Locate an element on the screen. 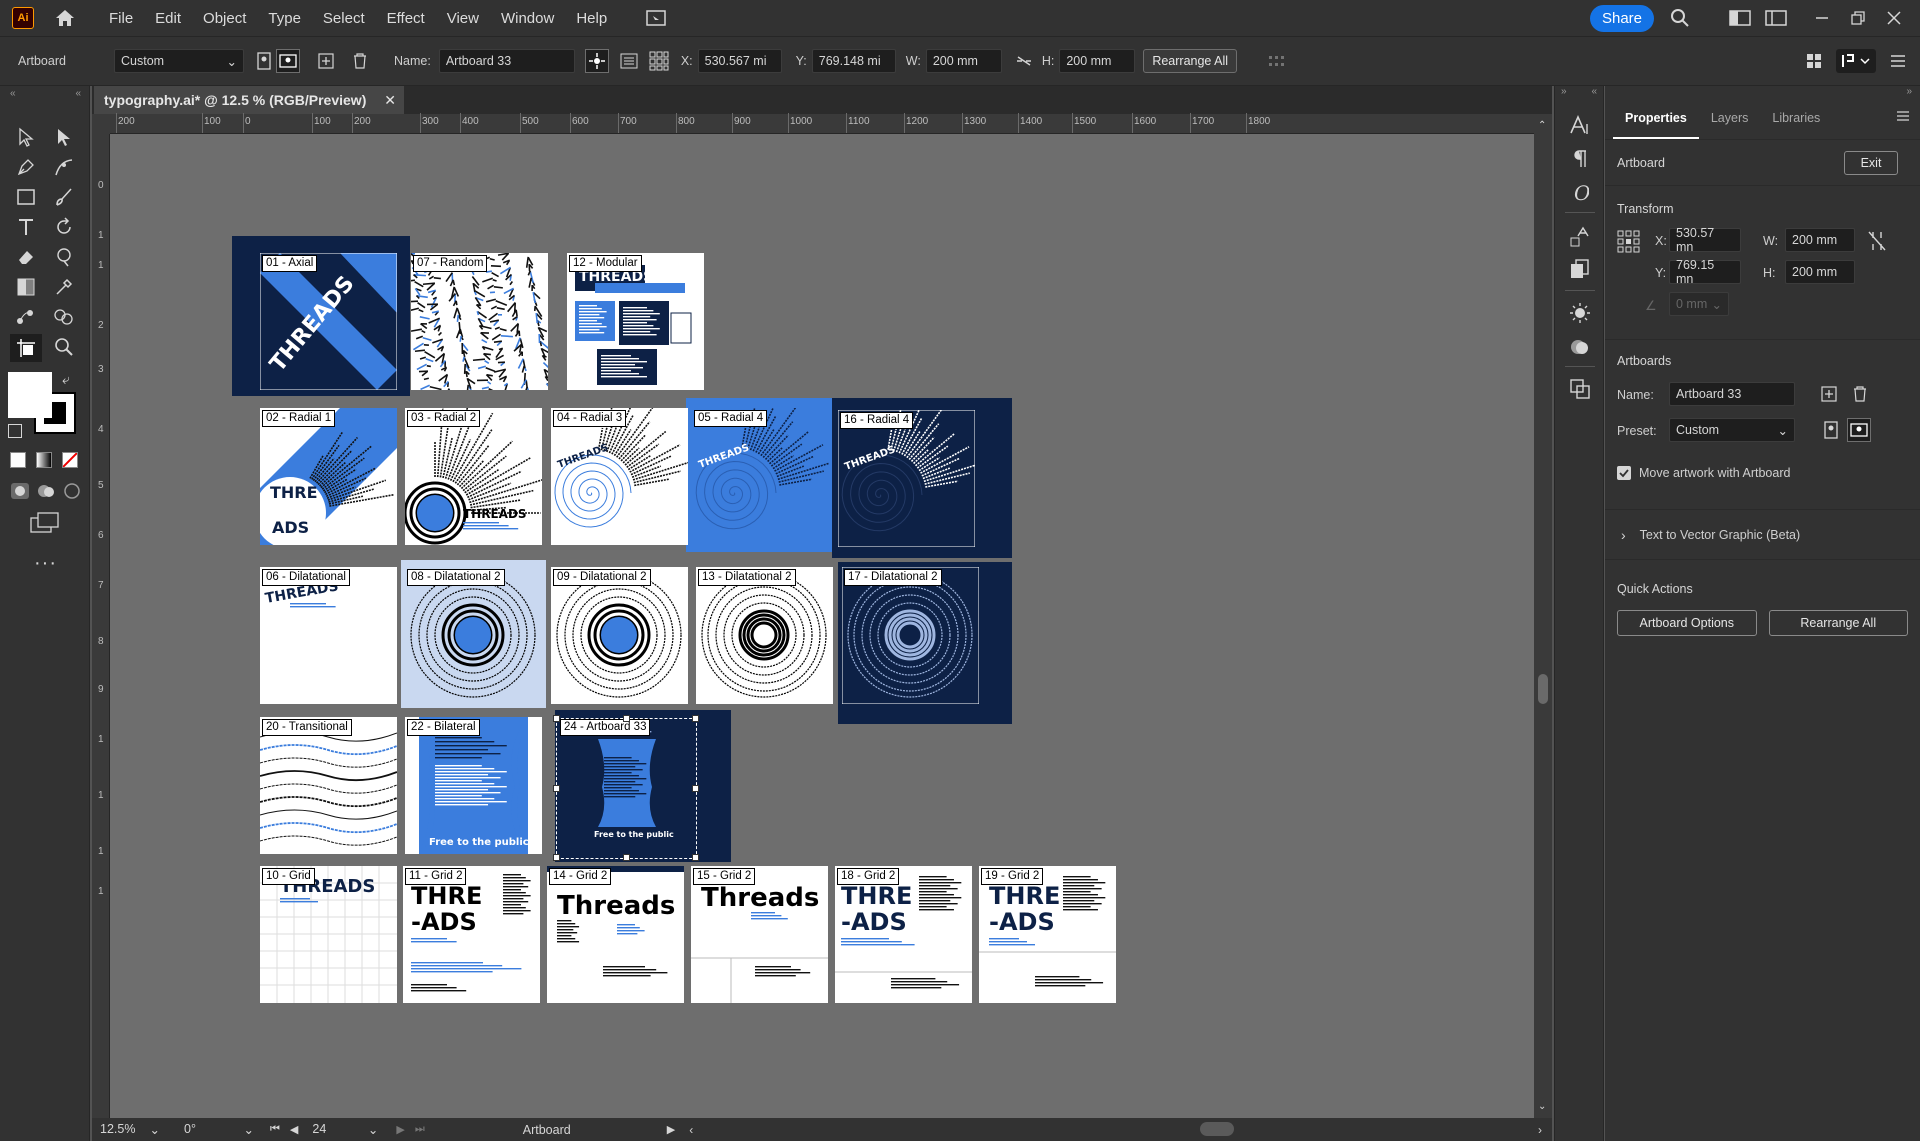  panel-rearrange-all-button: Rearrange All is located at coordinates (1838, 623).